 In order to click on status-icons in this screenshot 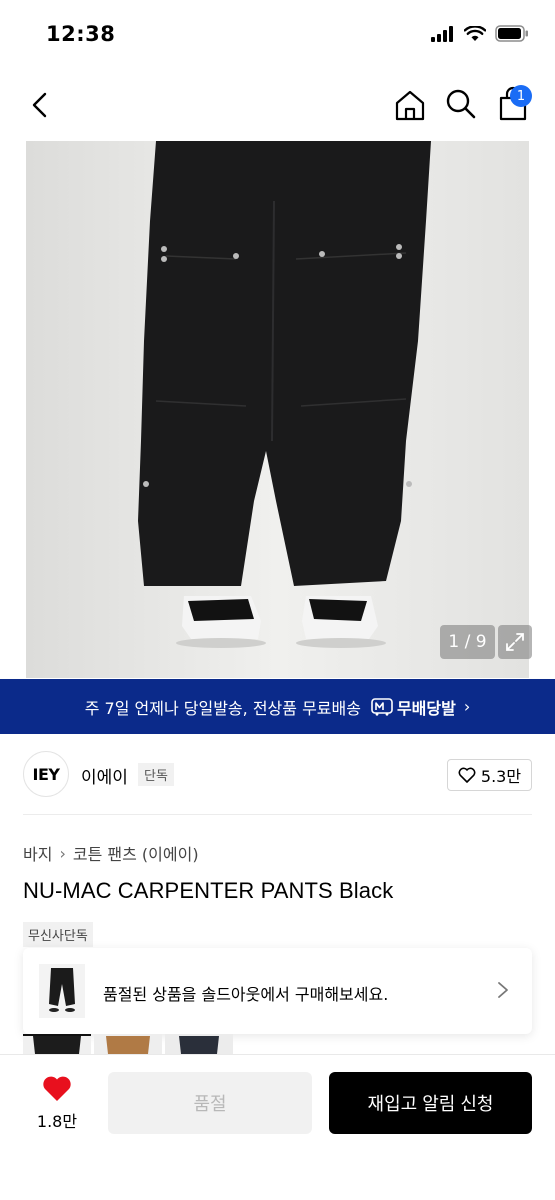, I will do `click(480, 33)`.